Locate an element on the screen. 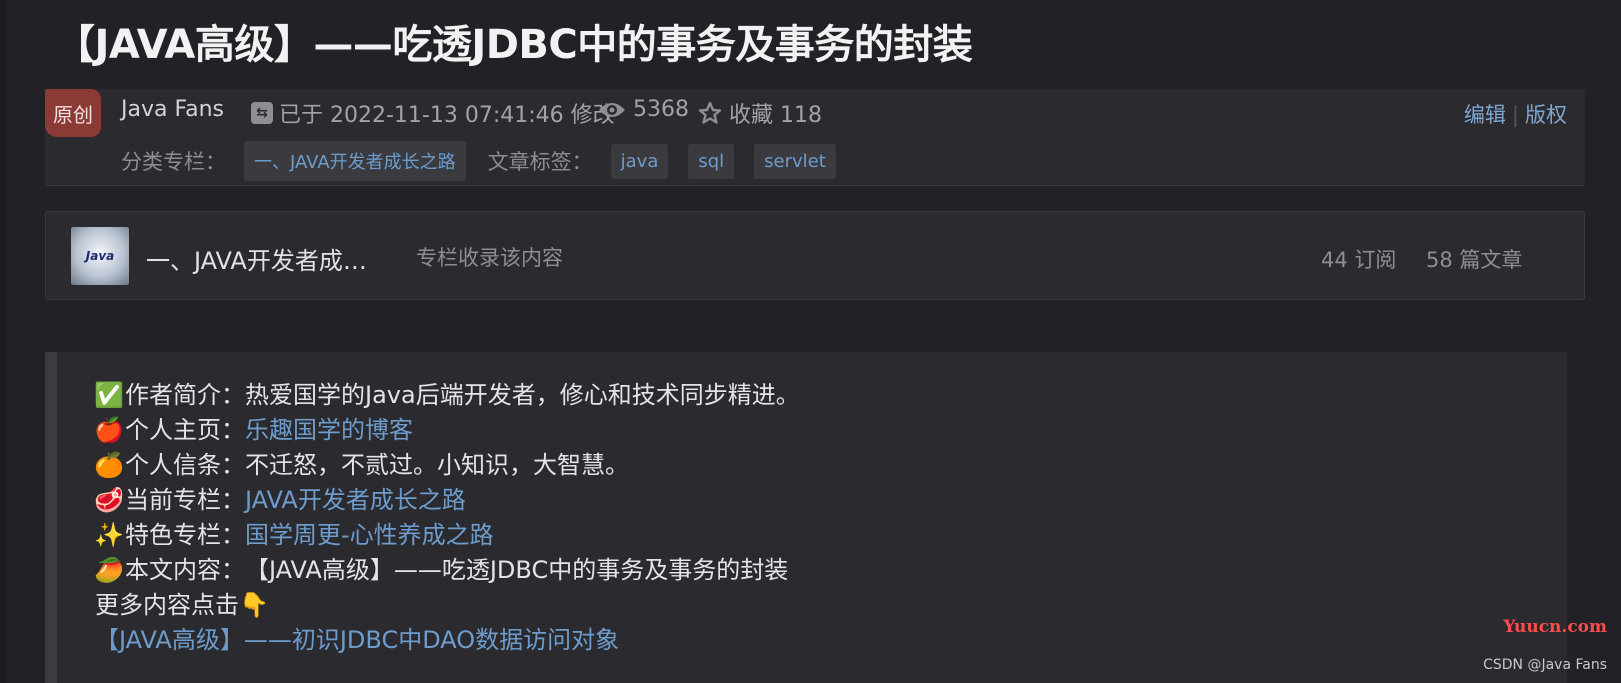 The width and height of the screenshot is (1621, 683). meta-actions: 编辑 | 版权 is located at coordinates (1515, 114).